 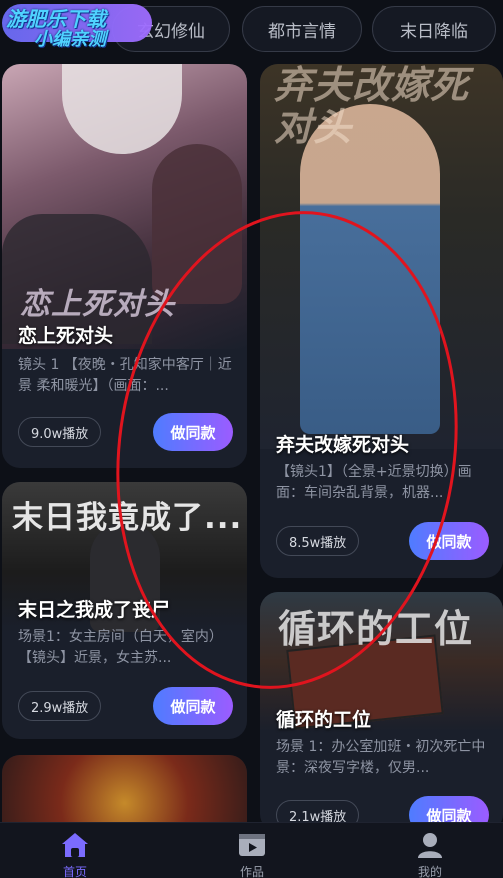 I want to click on watermark-logo: 游肥乐下载 小编亲测, so click(x=56, y=28).